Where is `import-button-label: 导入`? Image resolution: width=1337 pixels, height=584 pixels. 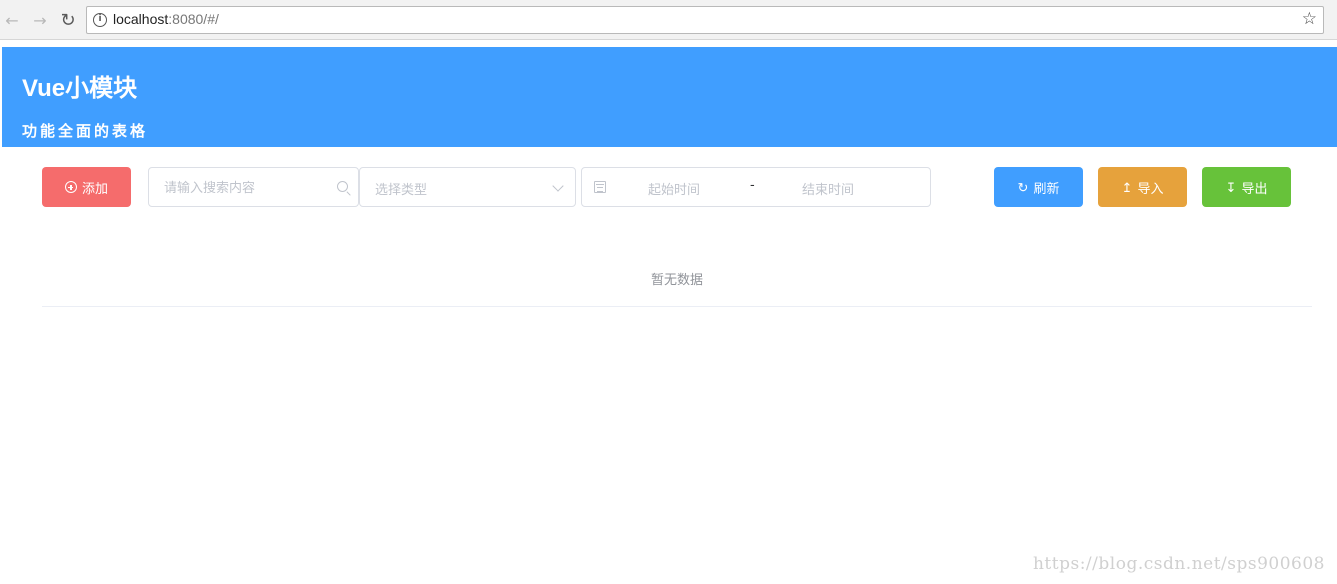
import-button-label: 导入 is located at coordinates (1150, 188).